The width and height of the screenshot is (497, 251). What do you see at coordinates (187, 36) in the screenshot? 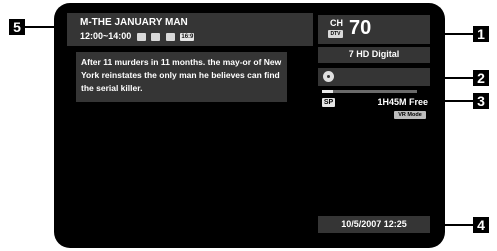
I see `aspect-ratio-badge: 16:9` at bounding box center [187, 36].